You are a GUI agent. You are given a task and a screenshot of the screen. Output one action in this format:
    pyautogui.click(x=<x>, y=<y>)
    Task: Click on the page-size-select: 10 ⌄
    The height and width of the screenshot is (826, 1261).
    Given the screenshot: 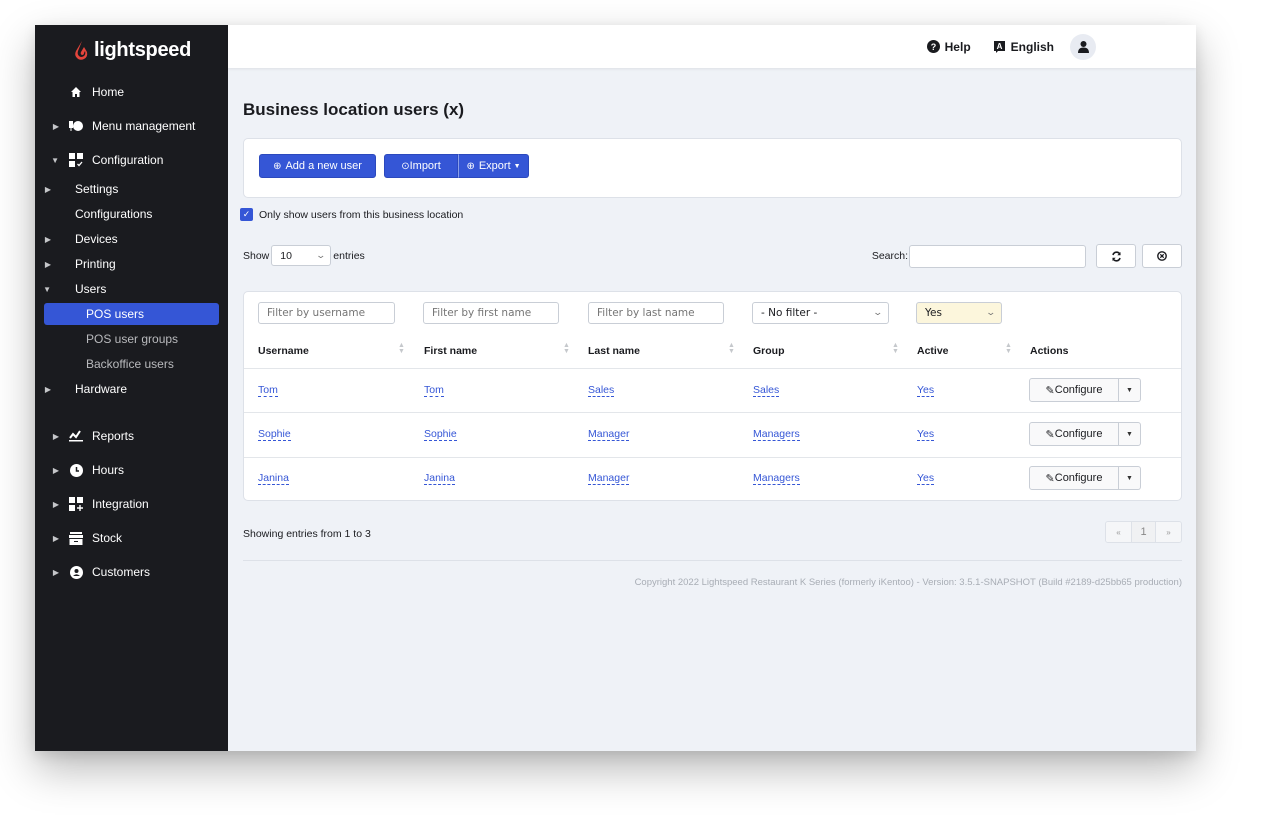 What is the action you would take?
    pyautogui.click(x=301, y=255)
    